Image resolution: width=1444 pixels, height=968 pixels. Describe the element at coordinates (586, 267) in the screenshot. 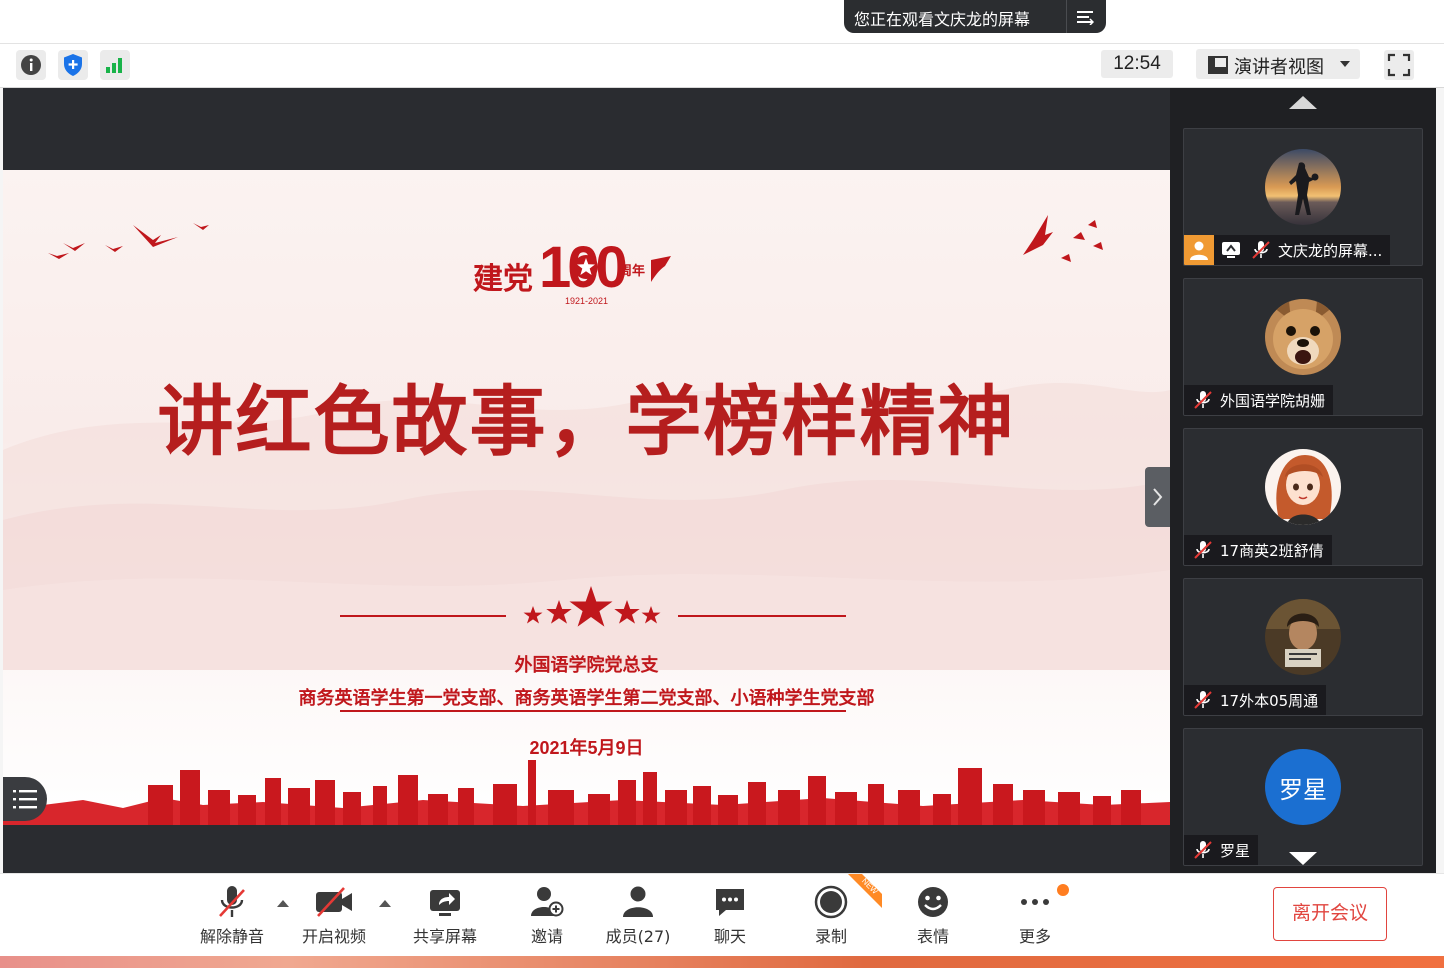

I see `star-icon` at that location.